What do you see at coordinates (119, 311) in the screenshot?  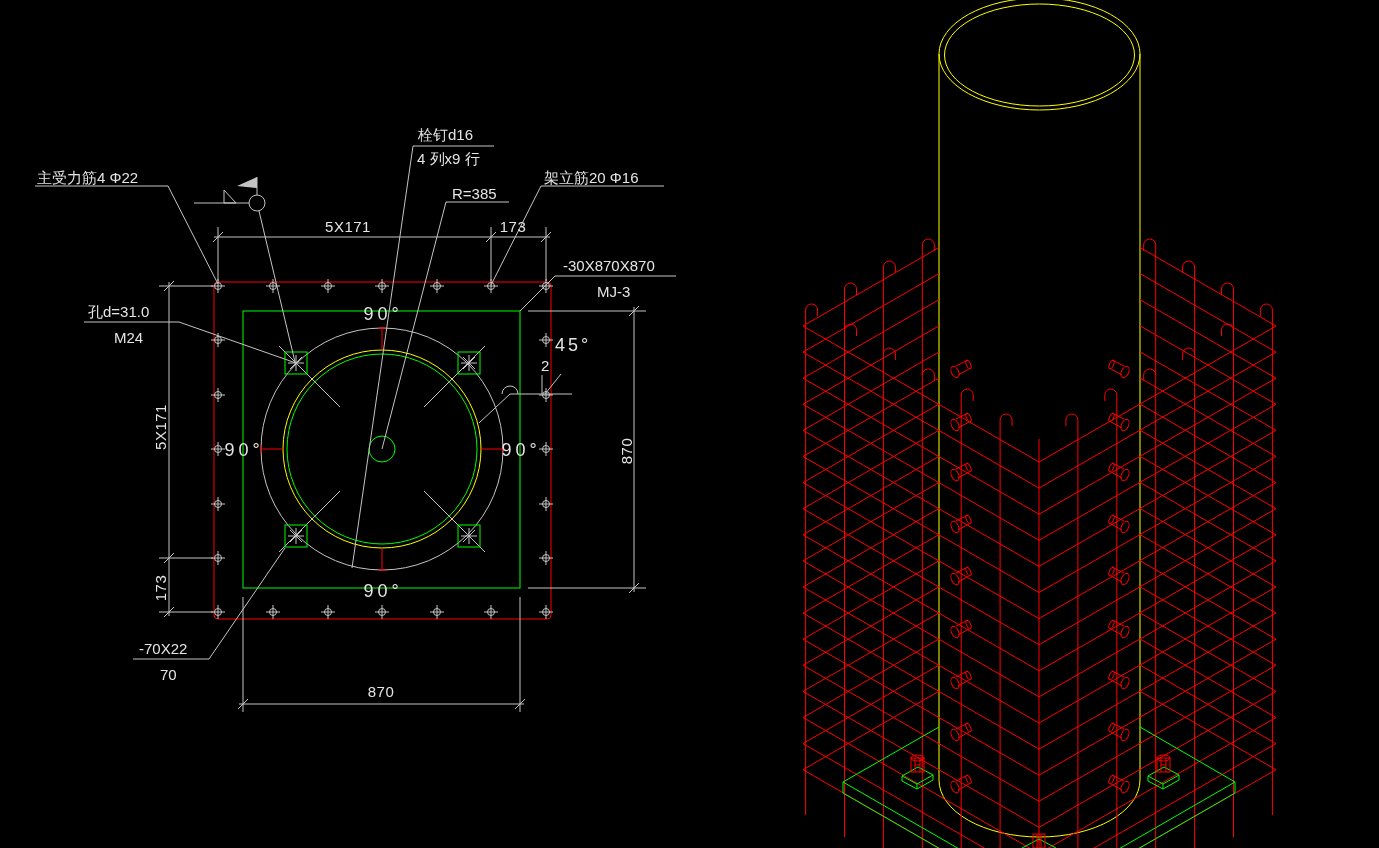 I see `annotation-text: 孔d=31.0` at bounding box center [119, 311].